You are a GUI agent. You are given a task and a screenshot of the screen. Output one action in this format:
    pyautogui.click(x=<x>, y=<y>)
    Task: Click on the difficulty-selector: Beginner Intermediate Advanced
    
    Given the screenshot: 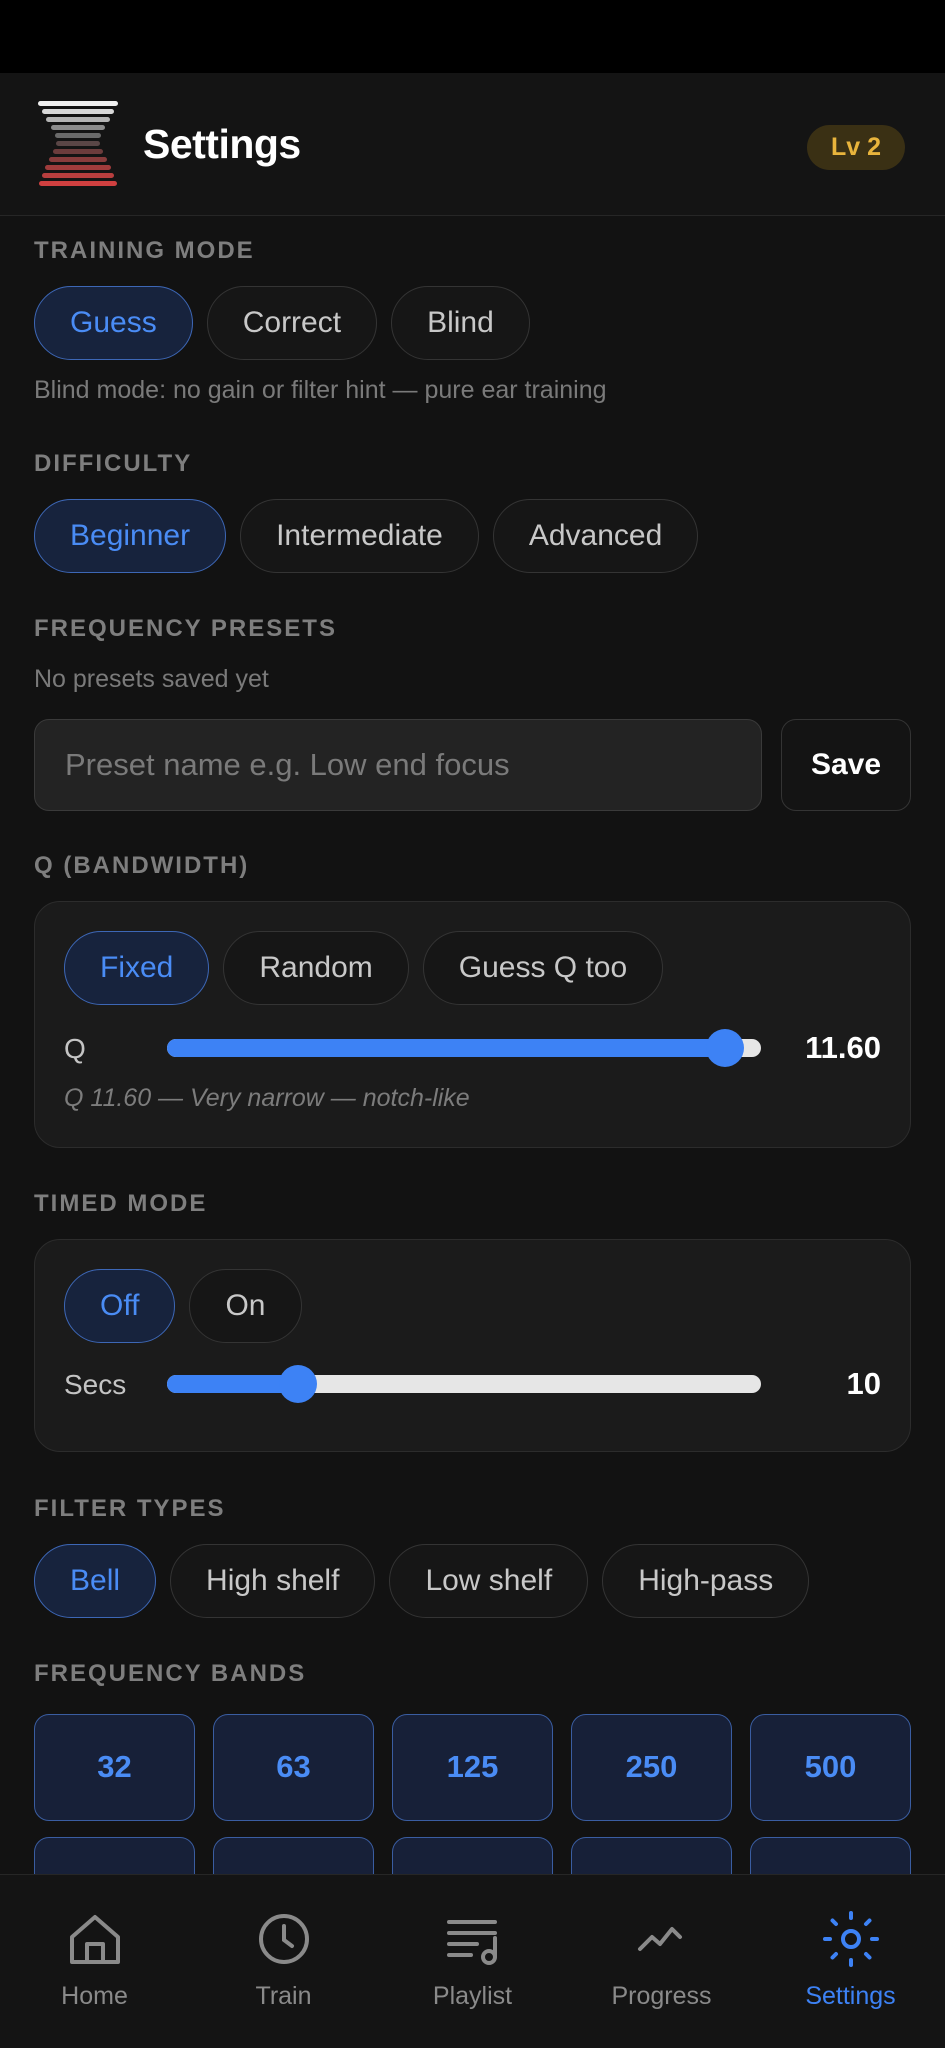 What is the action you would take?
    pyautogui.click(x=366, y=536)
    